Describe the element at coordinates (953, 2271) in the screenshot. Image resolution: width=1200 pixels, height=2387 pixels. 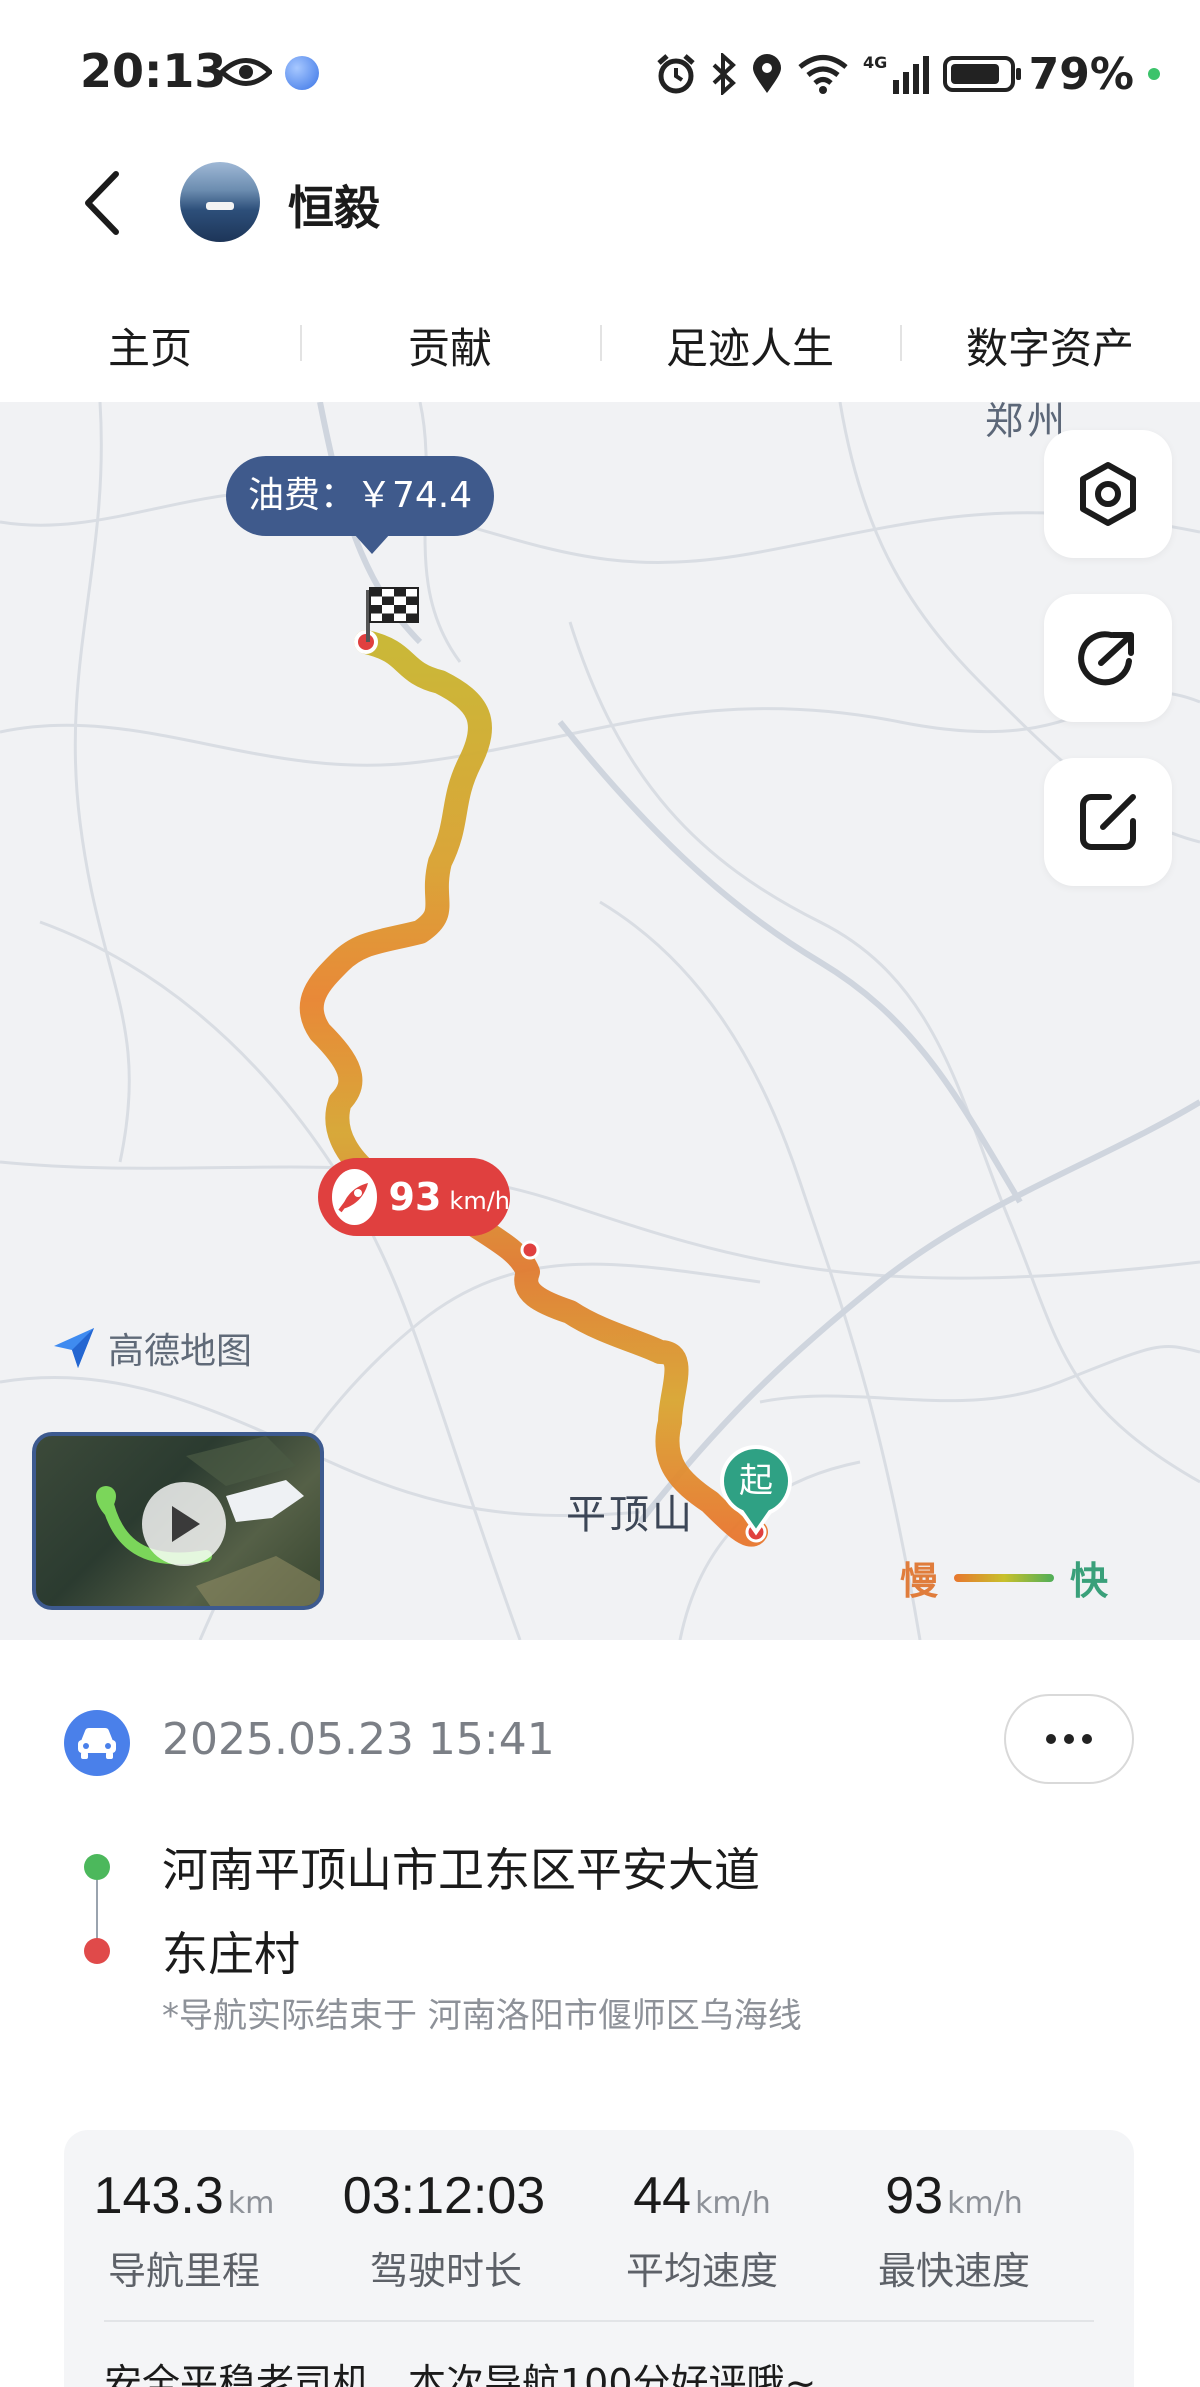
I see `stat-max-speed-label: 最快速度` at that location.